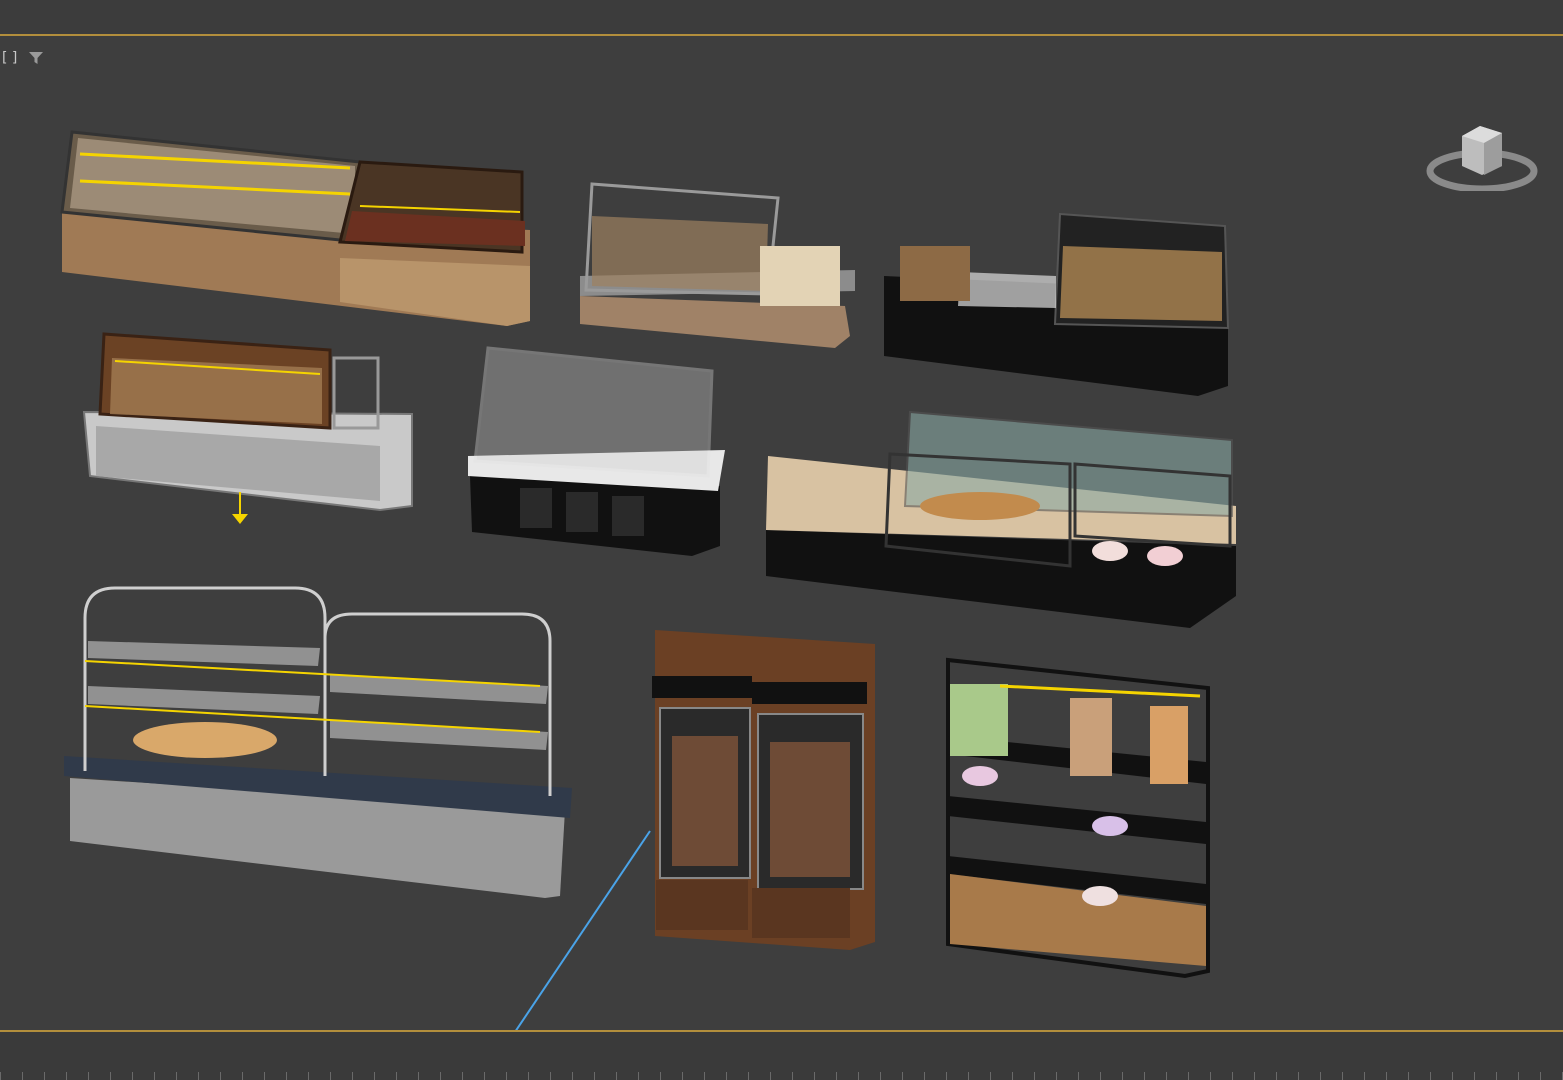 Image resolution: width=1563 pixels, height=1080 pixels. I want to click on bakery-counter-curved-display, so click(295, 228).